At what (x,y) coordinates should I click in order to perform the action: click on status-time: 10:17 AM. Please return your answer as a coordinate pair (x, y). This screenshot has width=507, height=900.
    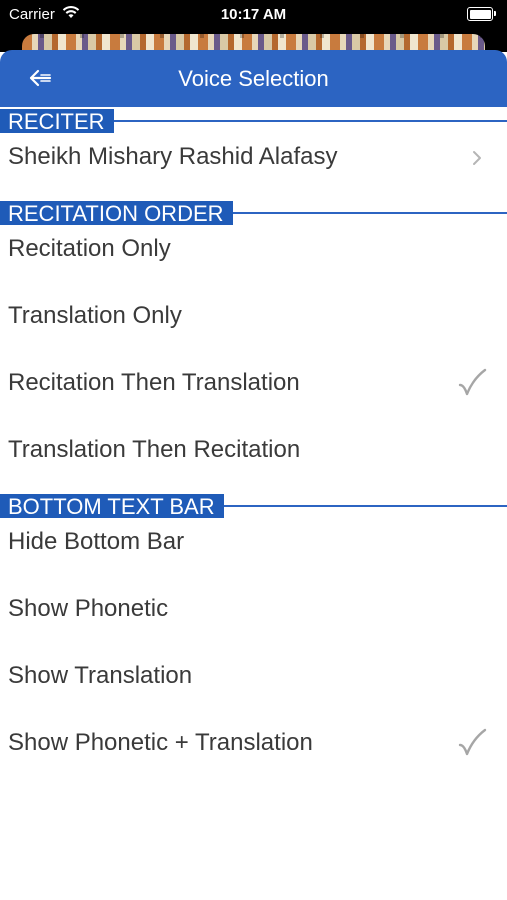
    Looking at the image, I should click on (253, 14).